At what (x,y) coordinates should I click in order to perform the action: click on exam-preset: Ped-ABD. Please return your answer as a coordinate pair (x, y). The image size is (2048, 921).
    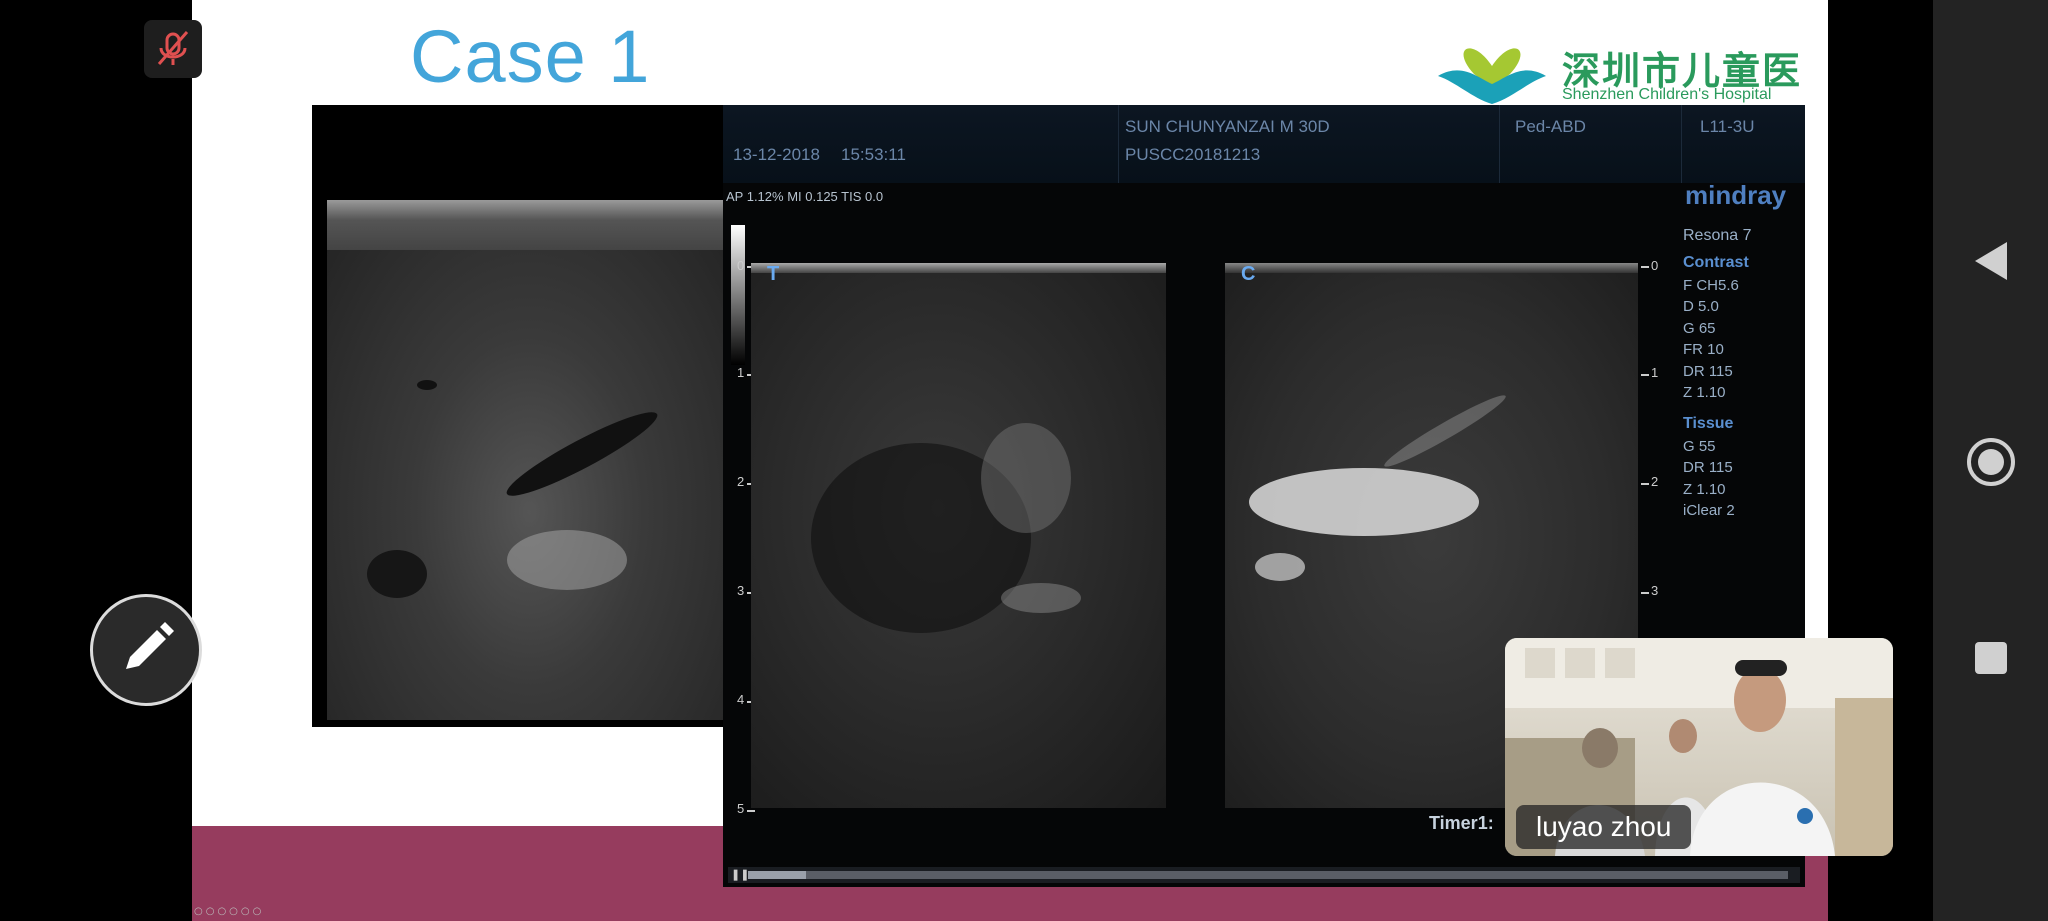
    Looking at the image, I should click on (1550, 126).